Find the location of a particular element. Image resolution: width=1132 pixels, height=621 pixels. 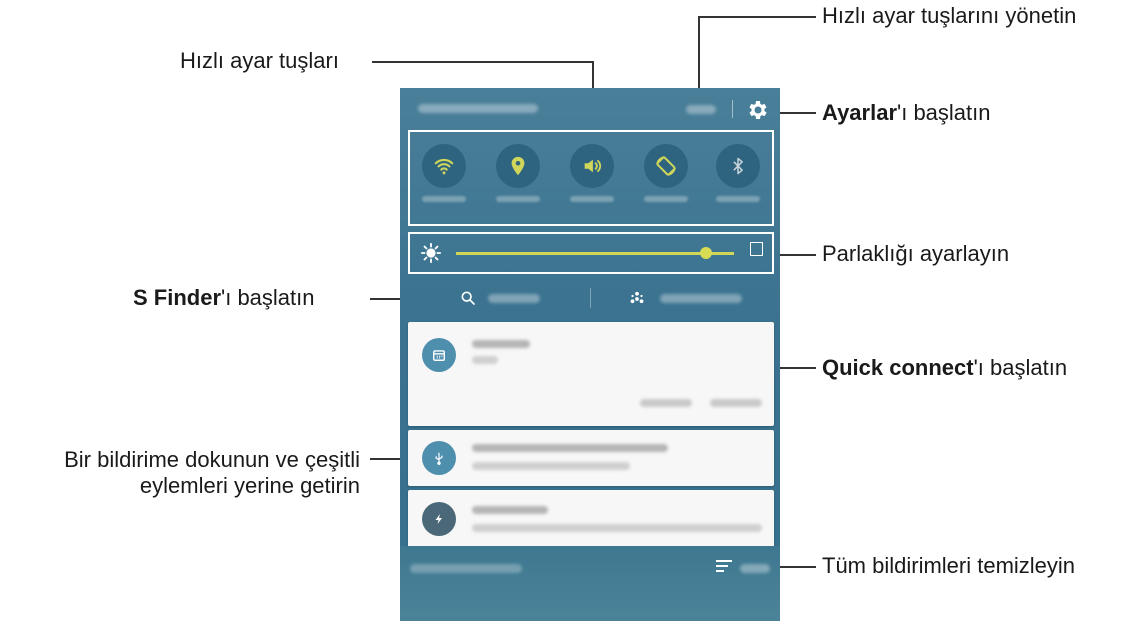

brightness-icon is located at coordinates (431, 253).